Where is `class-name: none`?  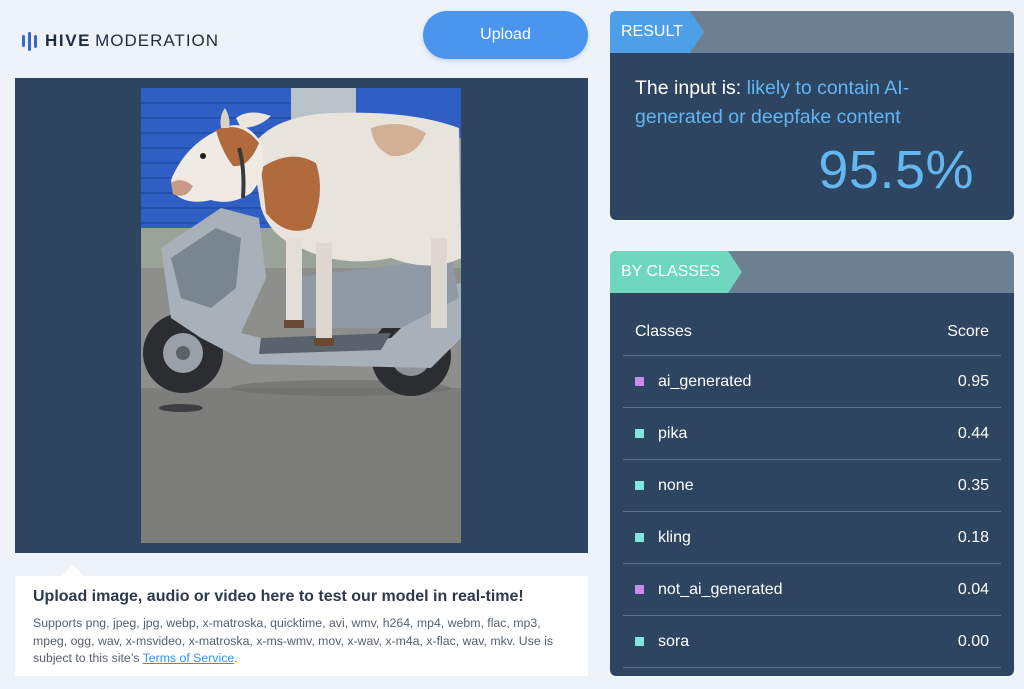 class-name: none is located at coordinates (676, 485).